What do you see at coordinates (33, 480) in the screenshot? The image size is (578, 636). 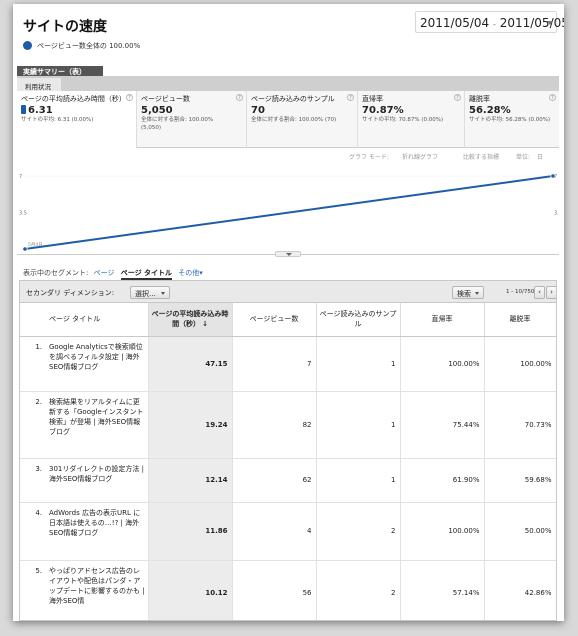 I see `row-index: 3.` at bounding box center [33, 480].